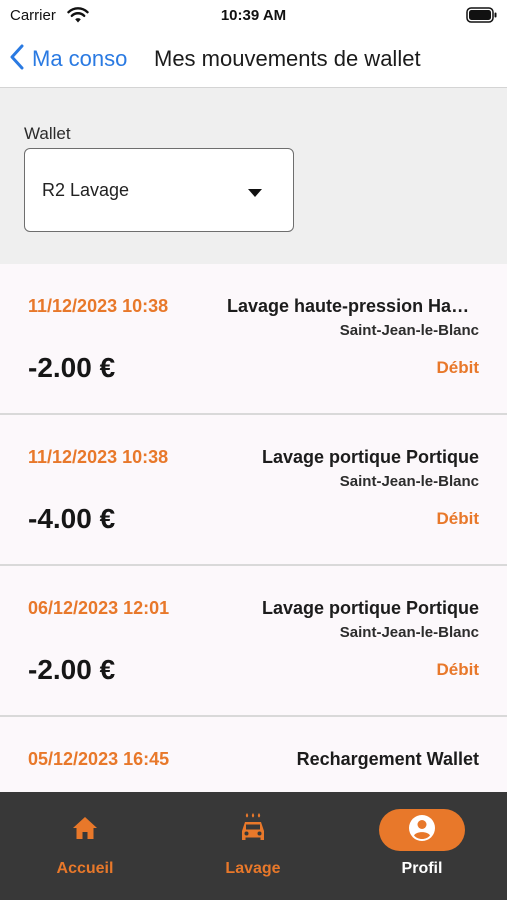 Image resolution: width=507 pixels, height=900 pixels. I want to click on transaction-title: Lavage haute-pression Haute-pression, so click(353, 306).